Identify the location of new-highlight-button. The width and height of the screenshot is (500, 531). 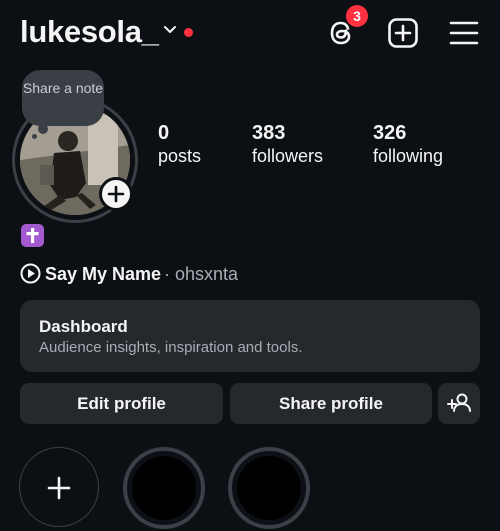
(59, 487).